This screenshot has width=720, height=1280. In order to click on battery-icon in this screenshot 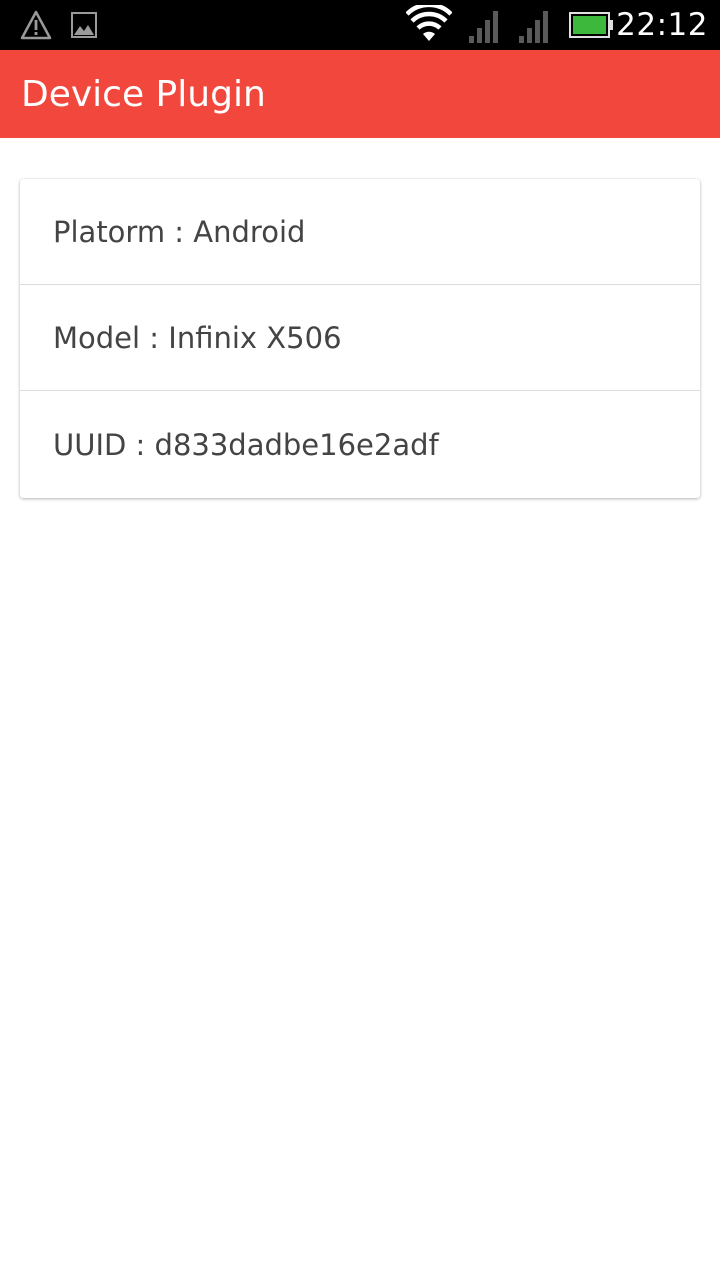, I will do `click(592, 27)`.